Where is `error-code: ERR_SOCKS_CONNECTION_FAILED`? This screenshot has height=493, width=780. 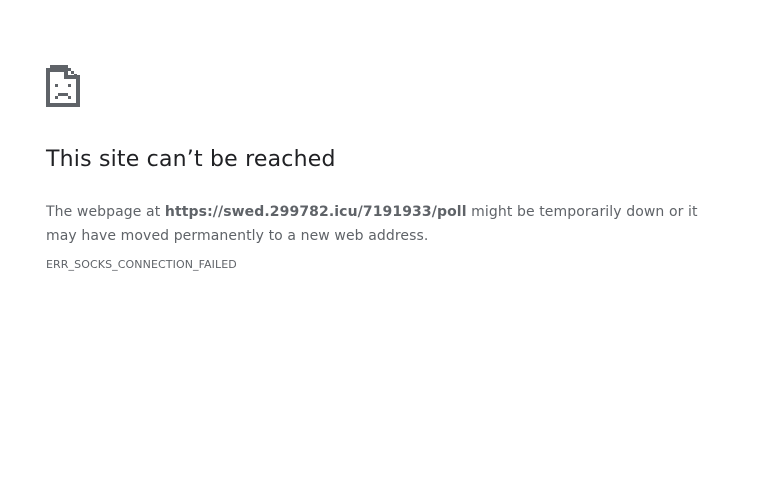 error-code: ERR_SOCKS_CONNECTION_FAILED is located at coordinates (141, 264).